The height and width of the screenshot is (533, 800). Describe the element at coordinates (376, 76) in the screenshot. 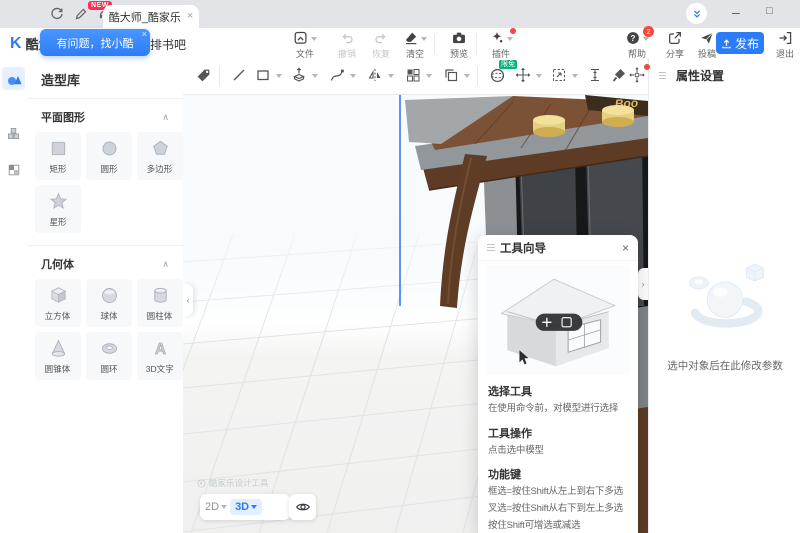

I see `mirror-tool` at that location.